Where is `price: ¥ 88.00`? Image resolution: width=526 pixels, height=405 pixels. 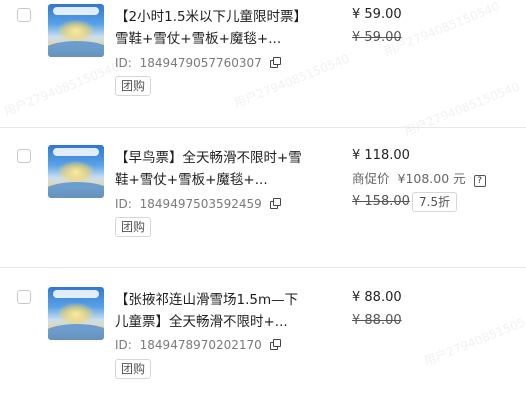
price: ¥ 88.00 is located at coordinates (377, 297).